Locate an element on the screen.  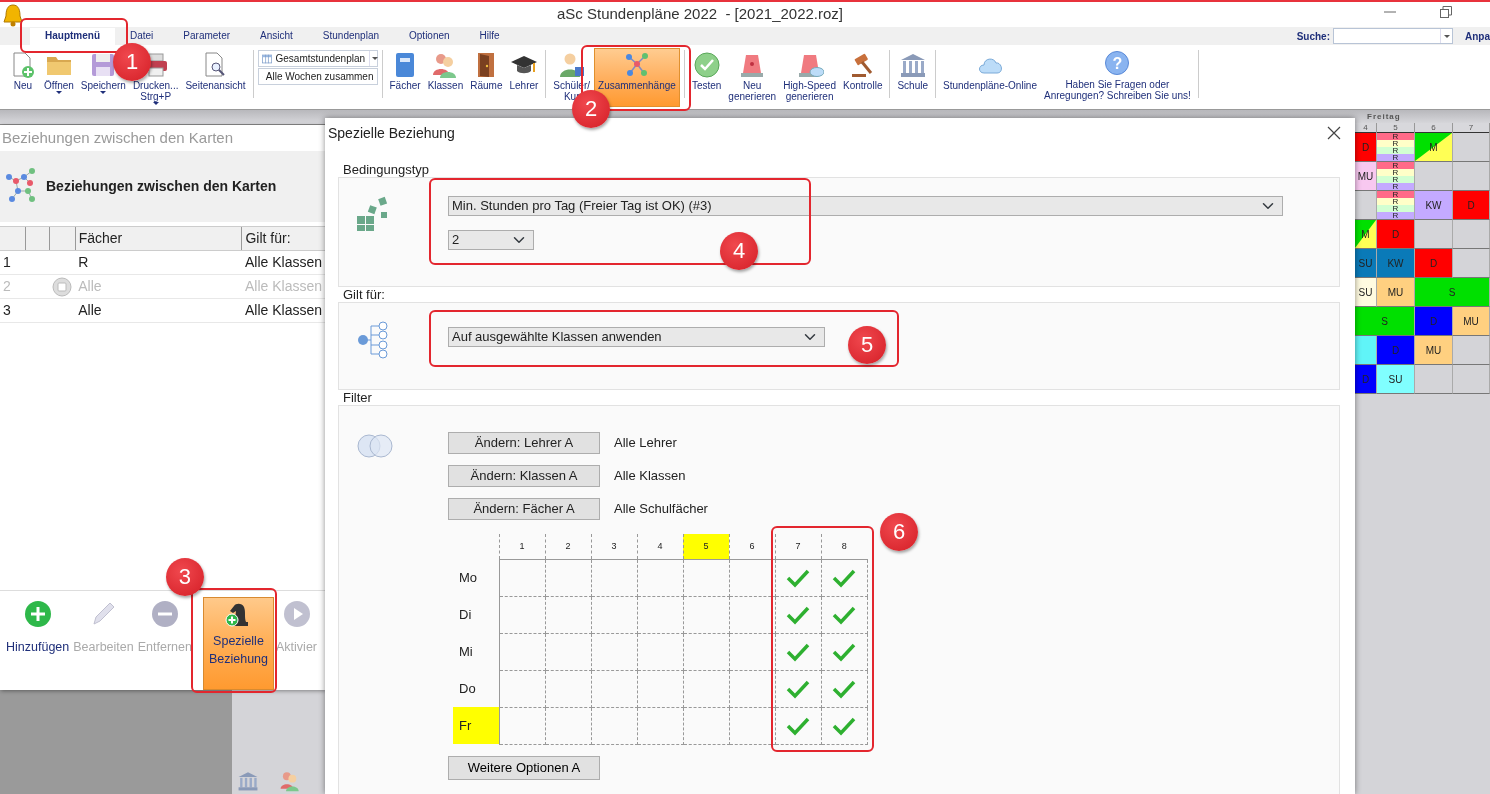
ribbon-button: Schule is located at coordinates (912, 71).